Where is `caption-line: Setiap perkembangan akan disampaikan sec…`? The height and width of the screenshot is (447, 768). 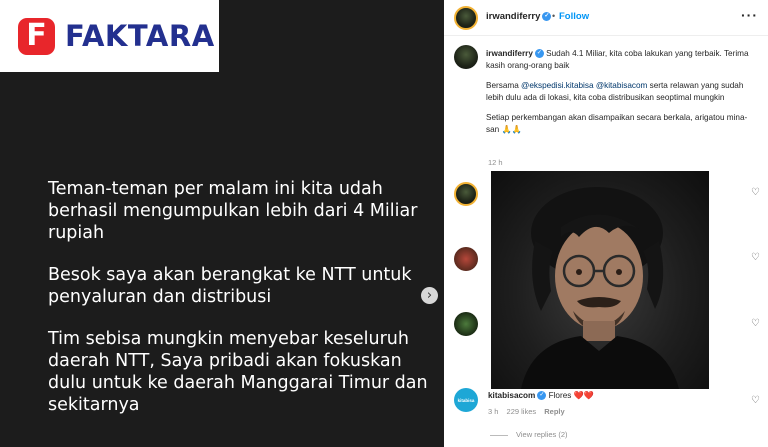 caption-line: Setiap perkembangan akan disampaikan sec… is located at coordinates (617, 123).